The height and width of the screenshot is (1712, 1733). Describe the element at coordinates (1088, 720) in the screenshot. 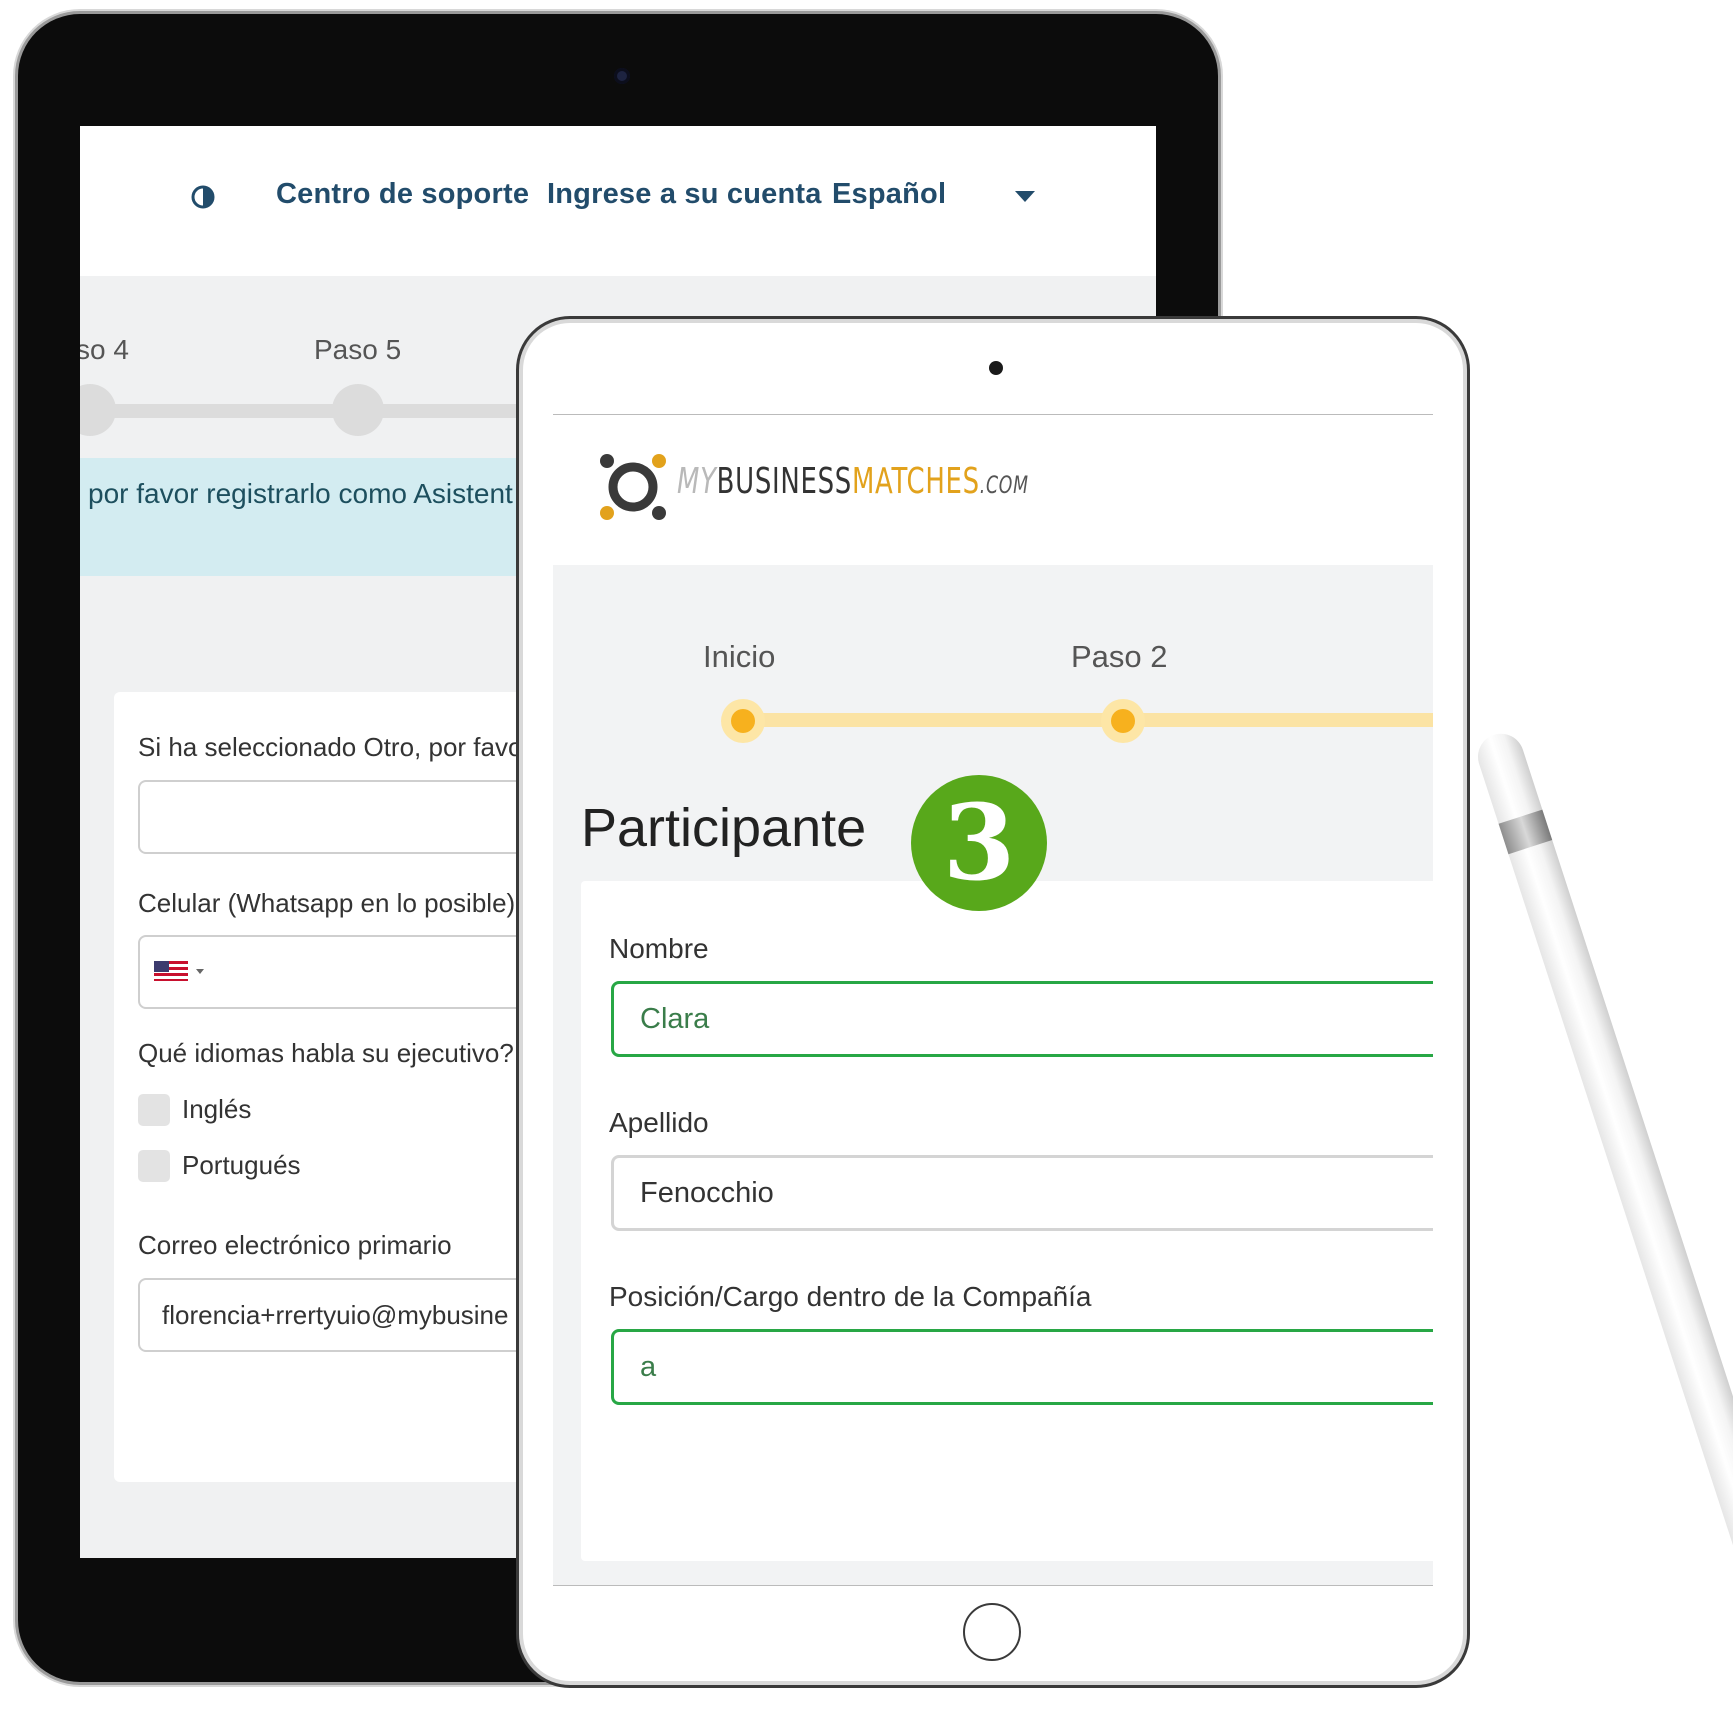

I see `stepper-track` at that location.